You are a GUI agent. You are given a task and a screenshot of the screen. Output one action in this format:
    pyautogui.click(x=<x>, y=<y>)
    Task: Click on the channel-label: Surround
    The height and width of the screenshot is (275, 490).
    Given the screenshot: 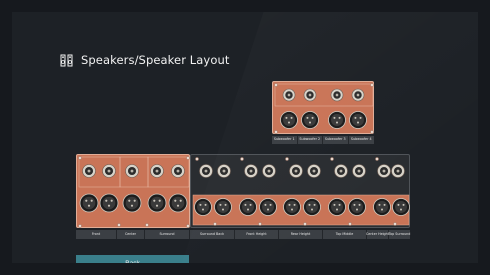 What is the action you would take?
    pyautogui.click(x=167, y=234)
    